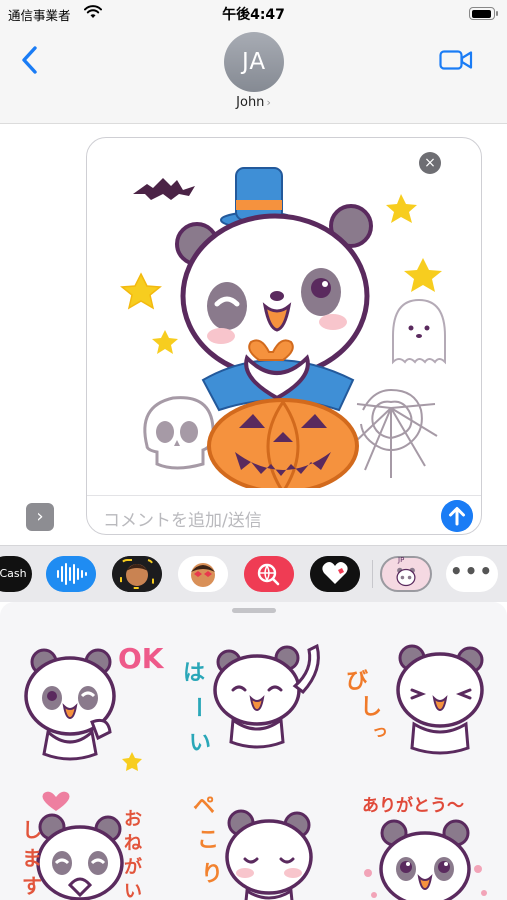  I want to click on sticker-ok: OK, so click(84, 704).